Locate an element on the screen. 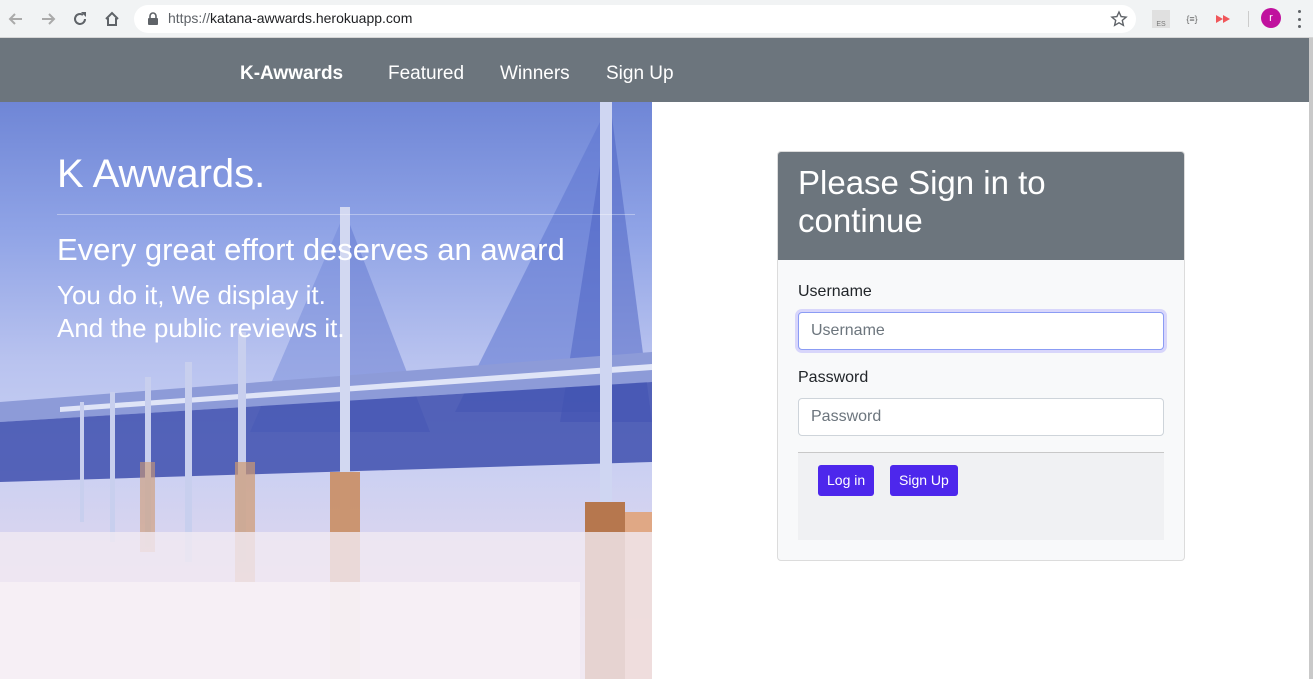  signin-card-header: Please Sign in to continue is located at coordinates (981, 206).